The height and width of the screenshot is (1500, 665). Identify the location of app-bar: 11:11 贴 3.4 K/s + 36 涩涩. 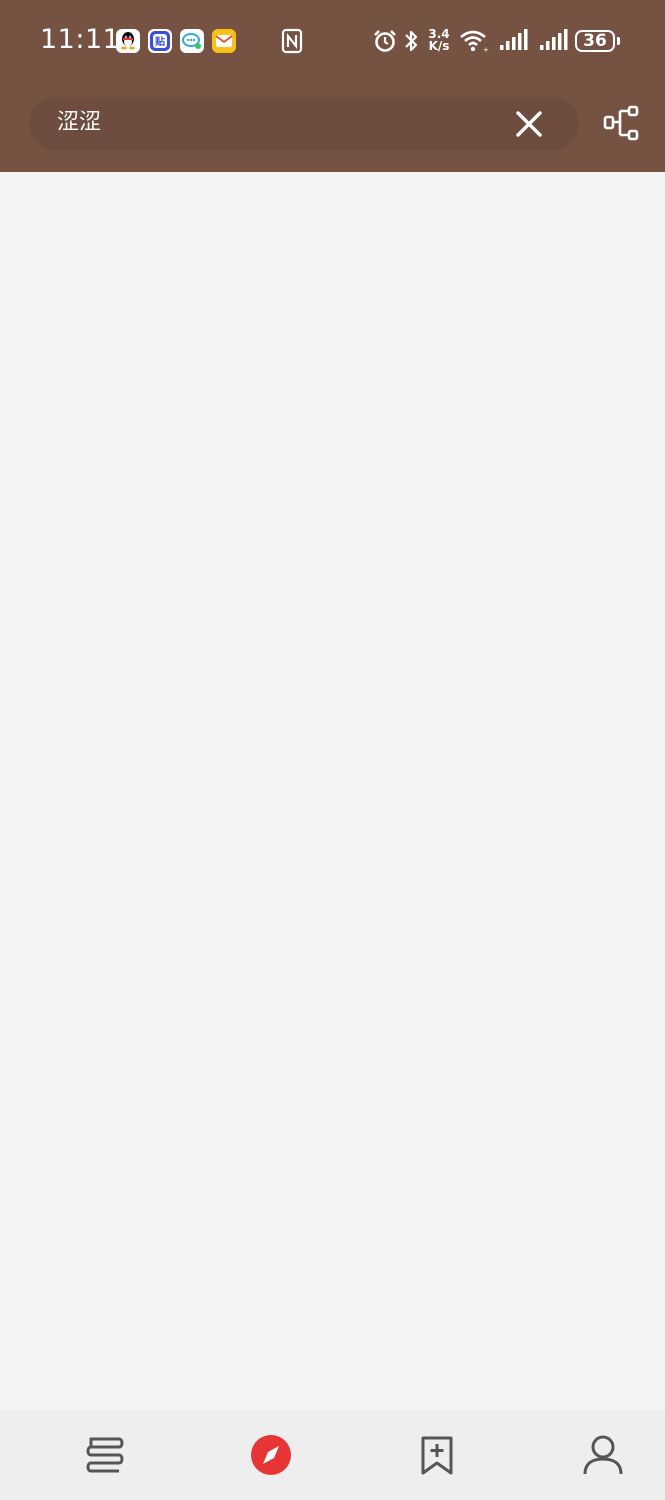
(332, 86).